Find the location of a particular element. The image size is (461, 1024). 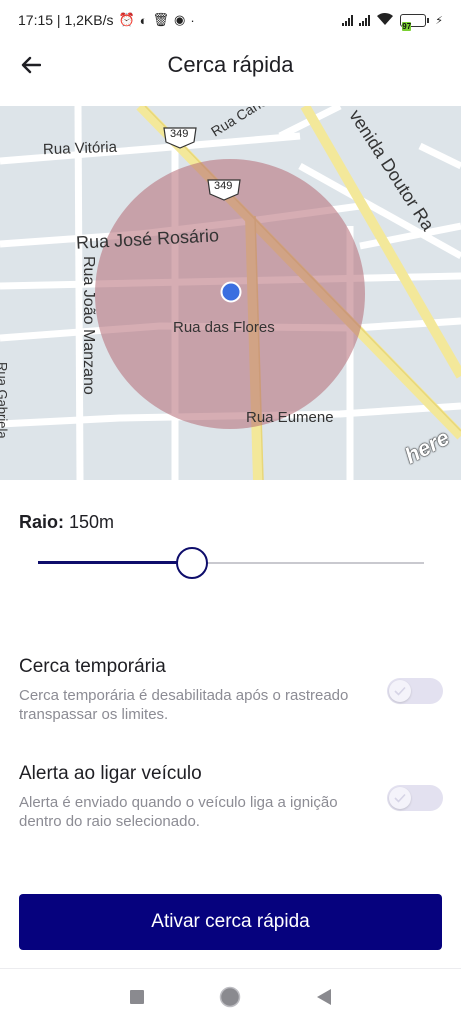

battery-icon: 97 is located at coordinates (415, 22).